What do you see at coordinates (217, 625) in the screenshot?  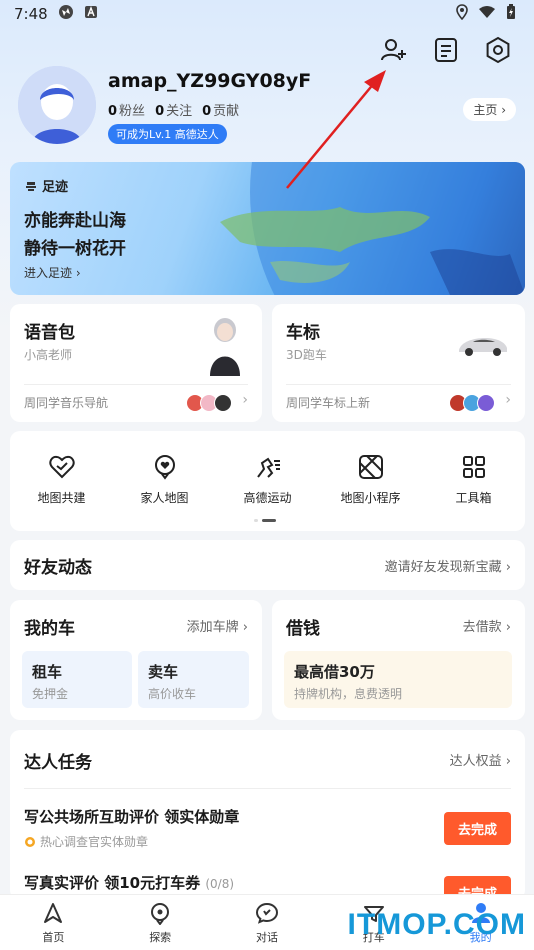 I see `add-plate-link: 添加车牌 ›` at bounding box center [217, 625].